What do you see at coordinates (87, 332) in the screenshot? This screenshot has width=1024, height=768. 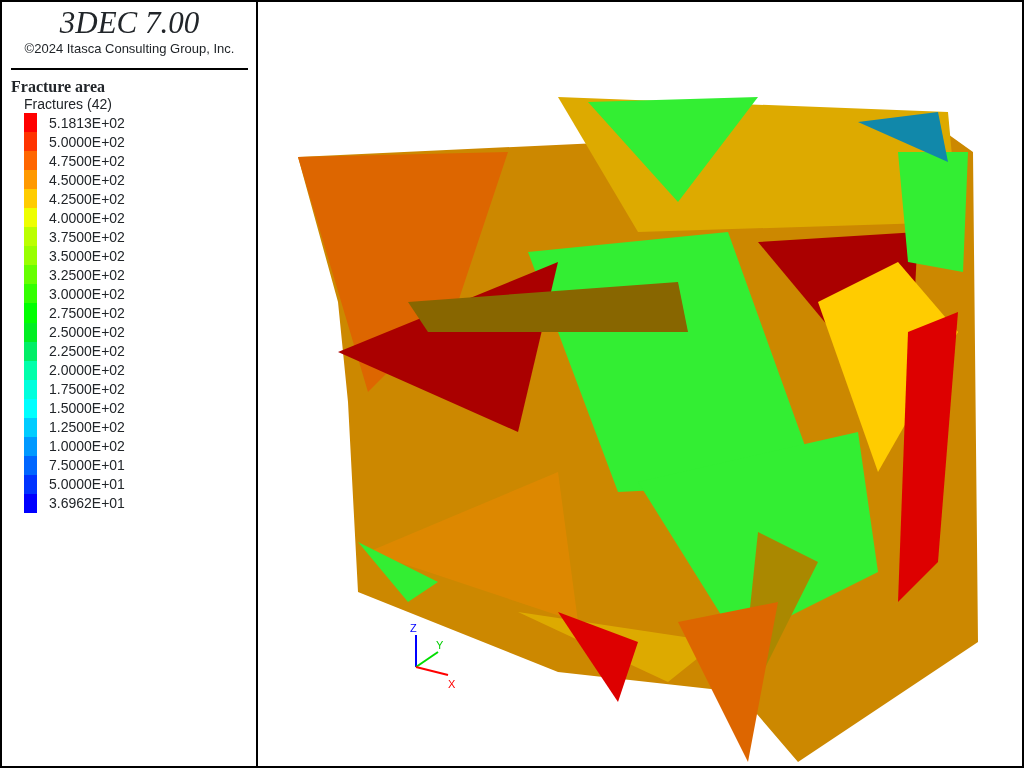 I see `legend-value: 2.5000E+02` at bounding box center [87, 332].